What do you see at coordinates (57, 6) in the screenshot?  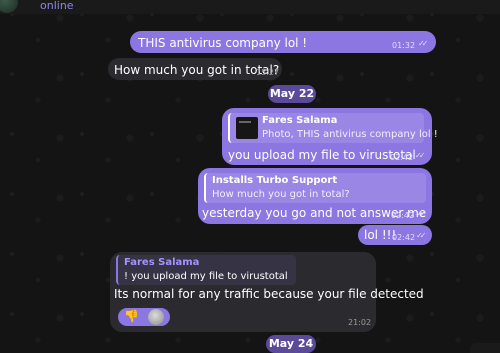 I see `online-status: online` at bounding box center [57, 6].